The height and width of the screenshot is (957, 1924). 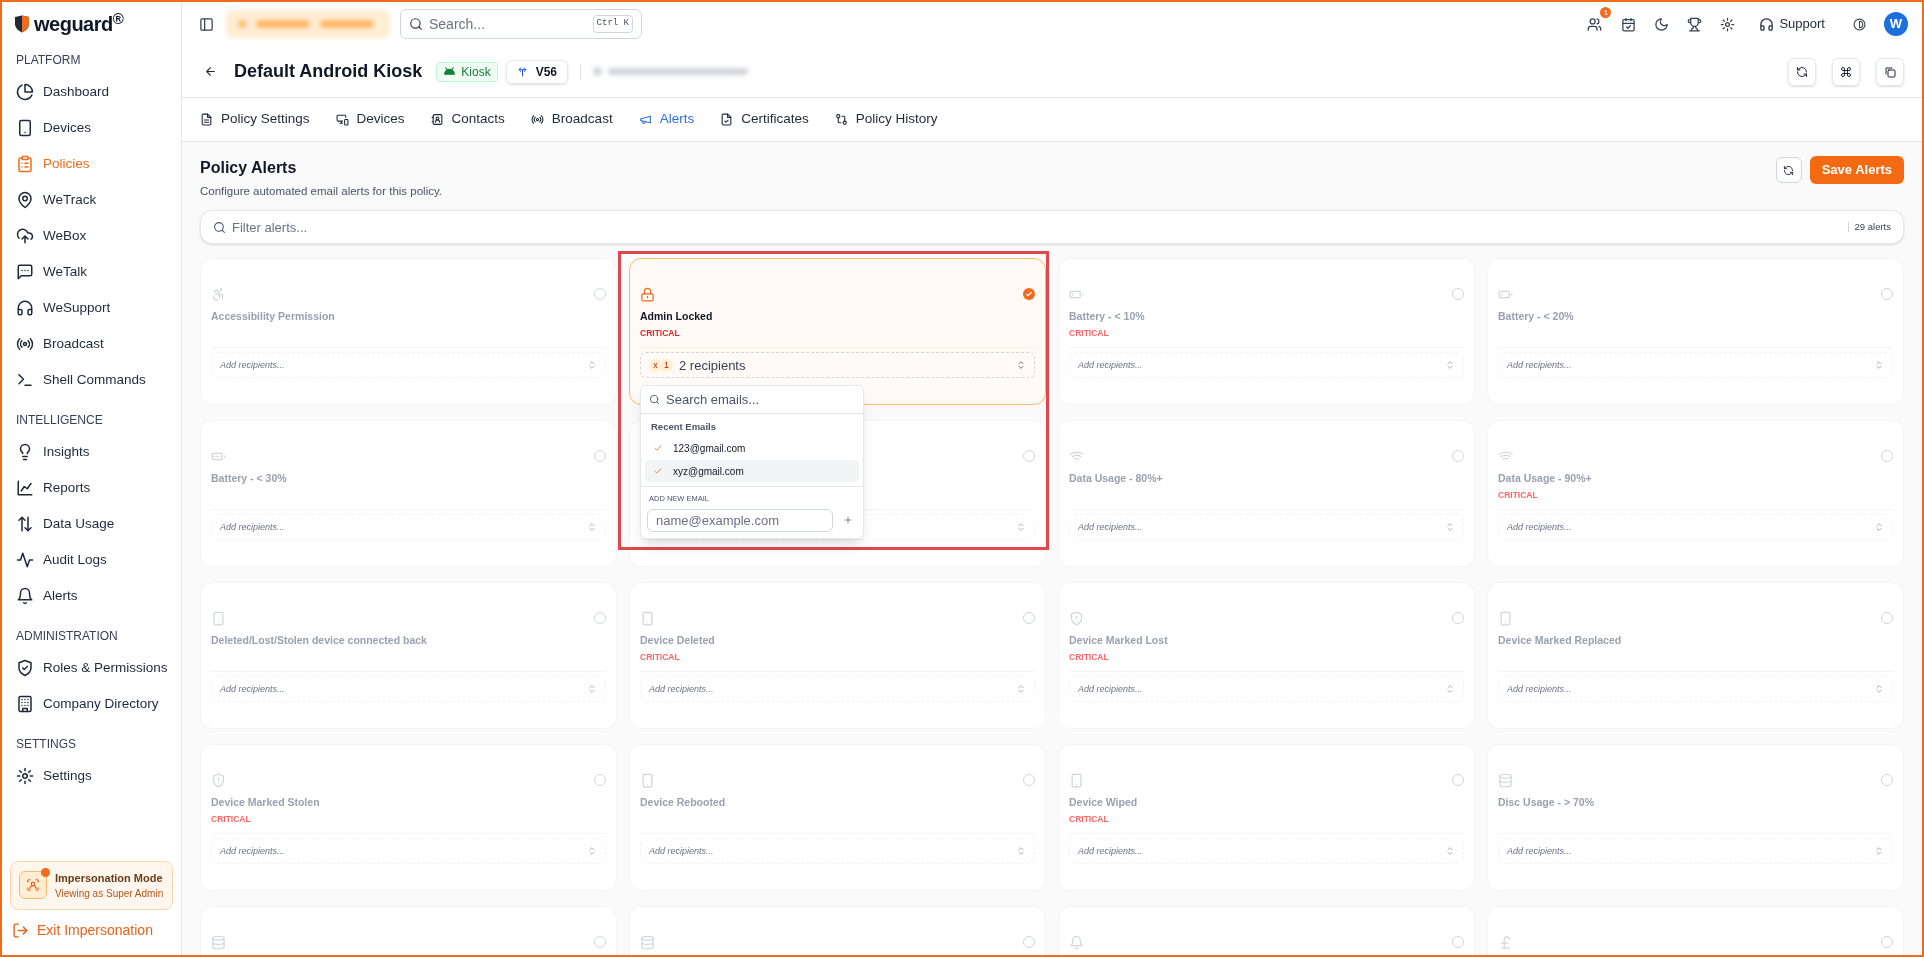 I want to click on recipient-avatar: x, so click(x=655, y=365).